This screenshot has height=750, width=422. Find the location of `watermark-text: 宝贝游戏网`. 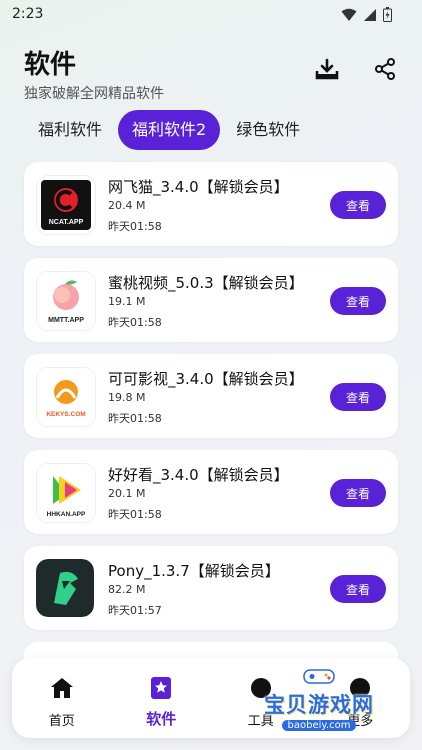

watermark-text: 宝贝游戏网 is located at coordinates (319, 705).